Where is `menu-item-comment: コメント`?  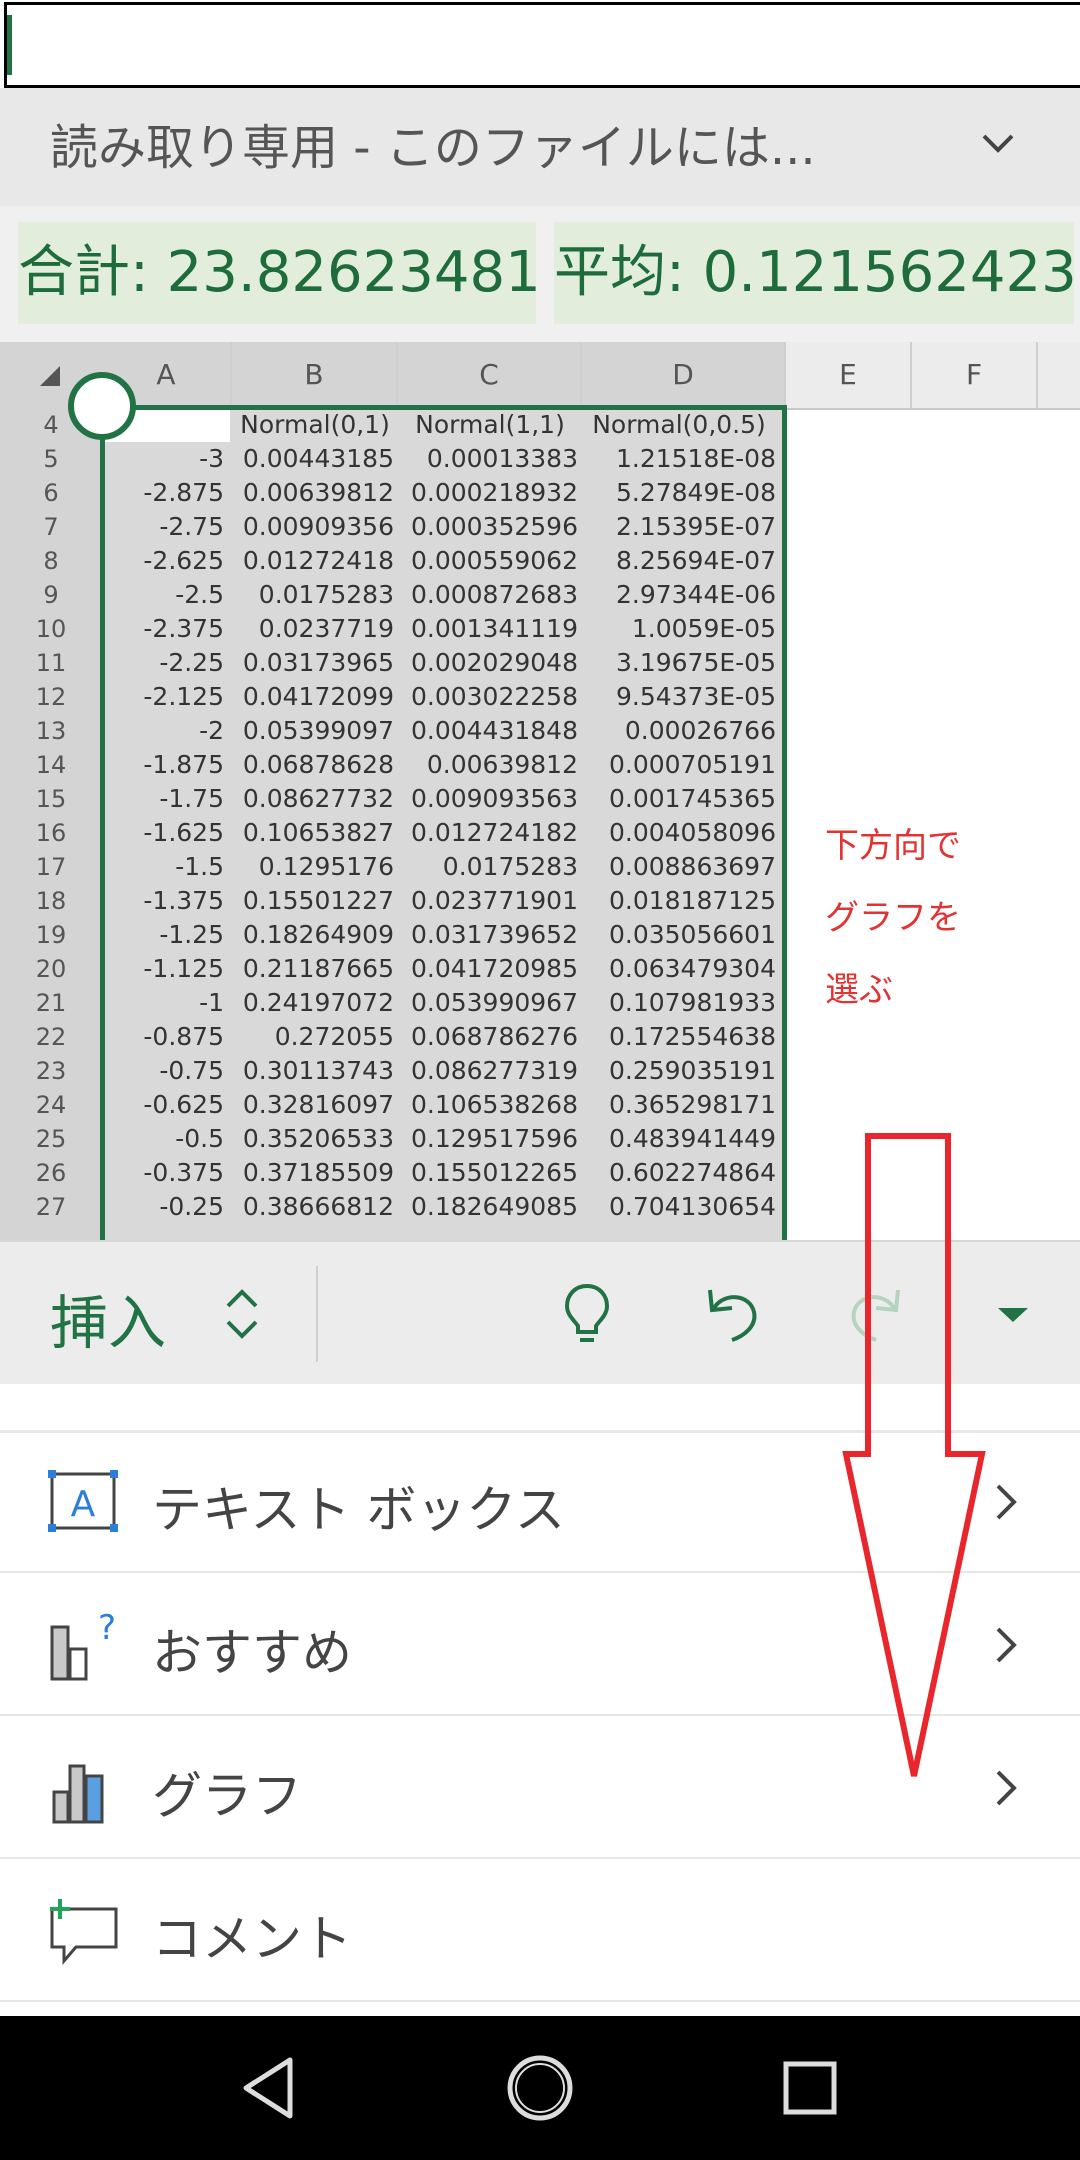 menu-item-comment: コメント is located at coordinates (540, 1930).